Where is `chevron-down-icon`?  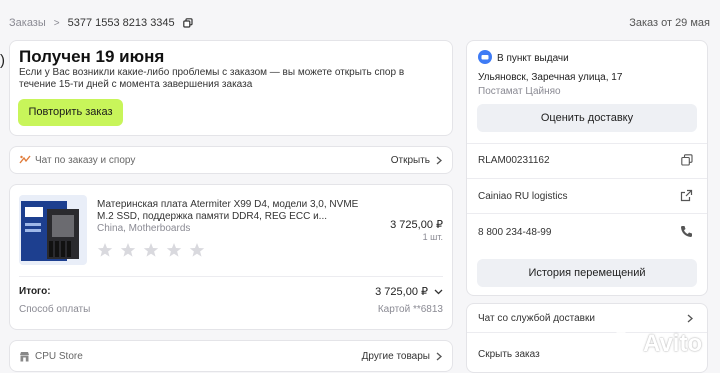 chevron-down-icon is located at coordinates (438, 291).